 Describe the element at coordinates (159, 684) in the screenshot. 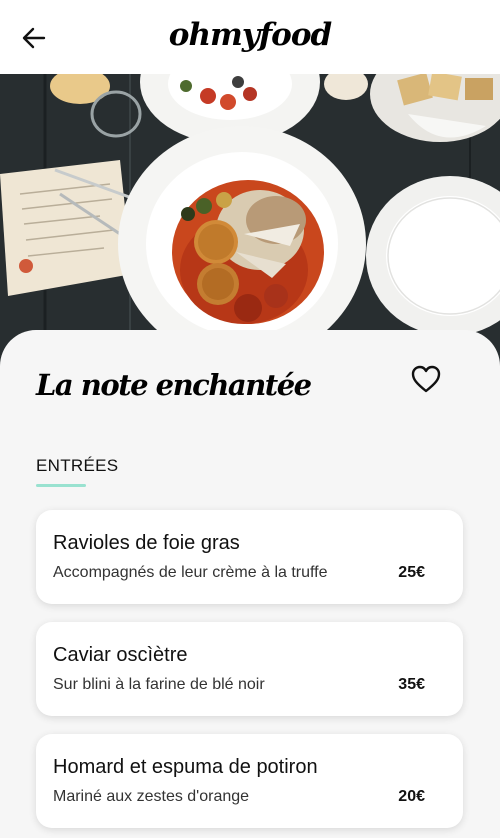

I see `menu-item-description: Sur blini à la farine de blé noir` at that location.